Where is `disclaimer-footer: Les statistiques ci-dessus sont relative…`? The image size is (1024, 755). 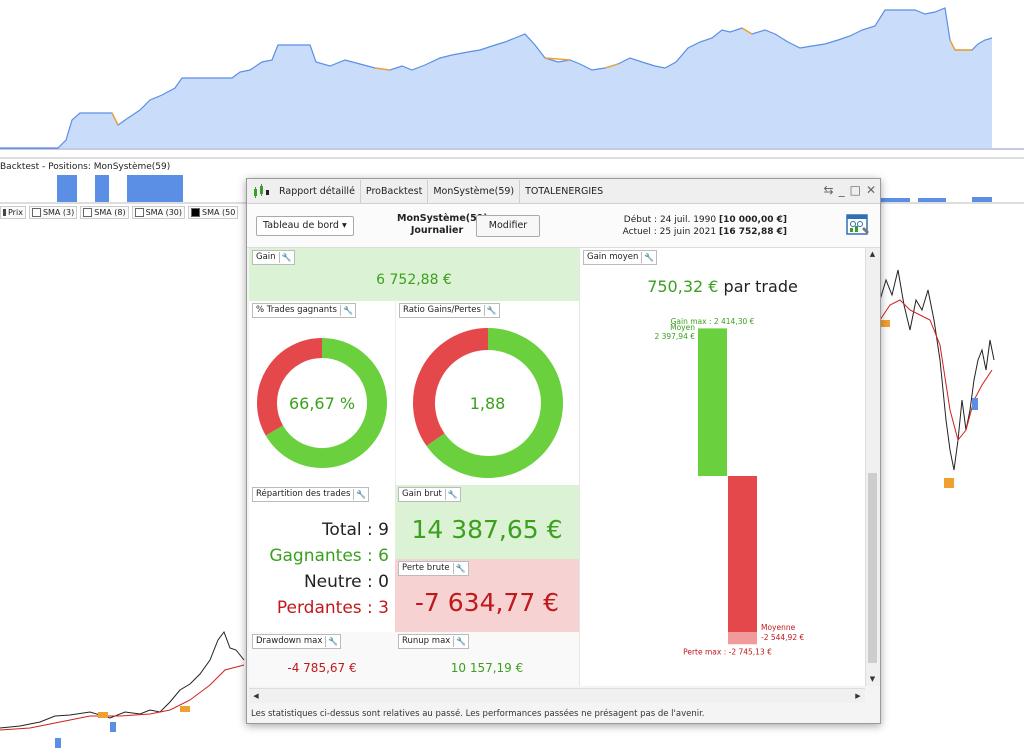
disclaimer-footer: Les statistiques ci-dessus sont relative… is located at coordinates (478, 714).